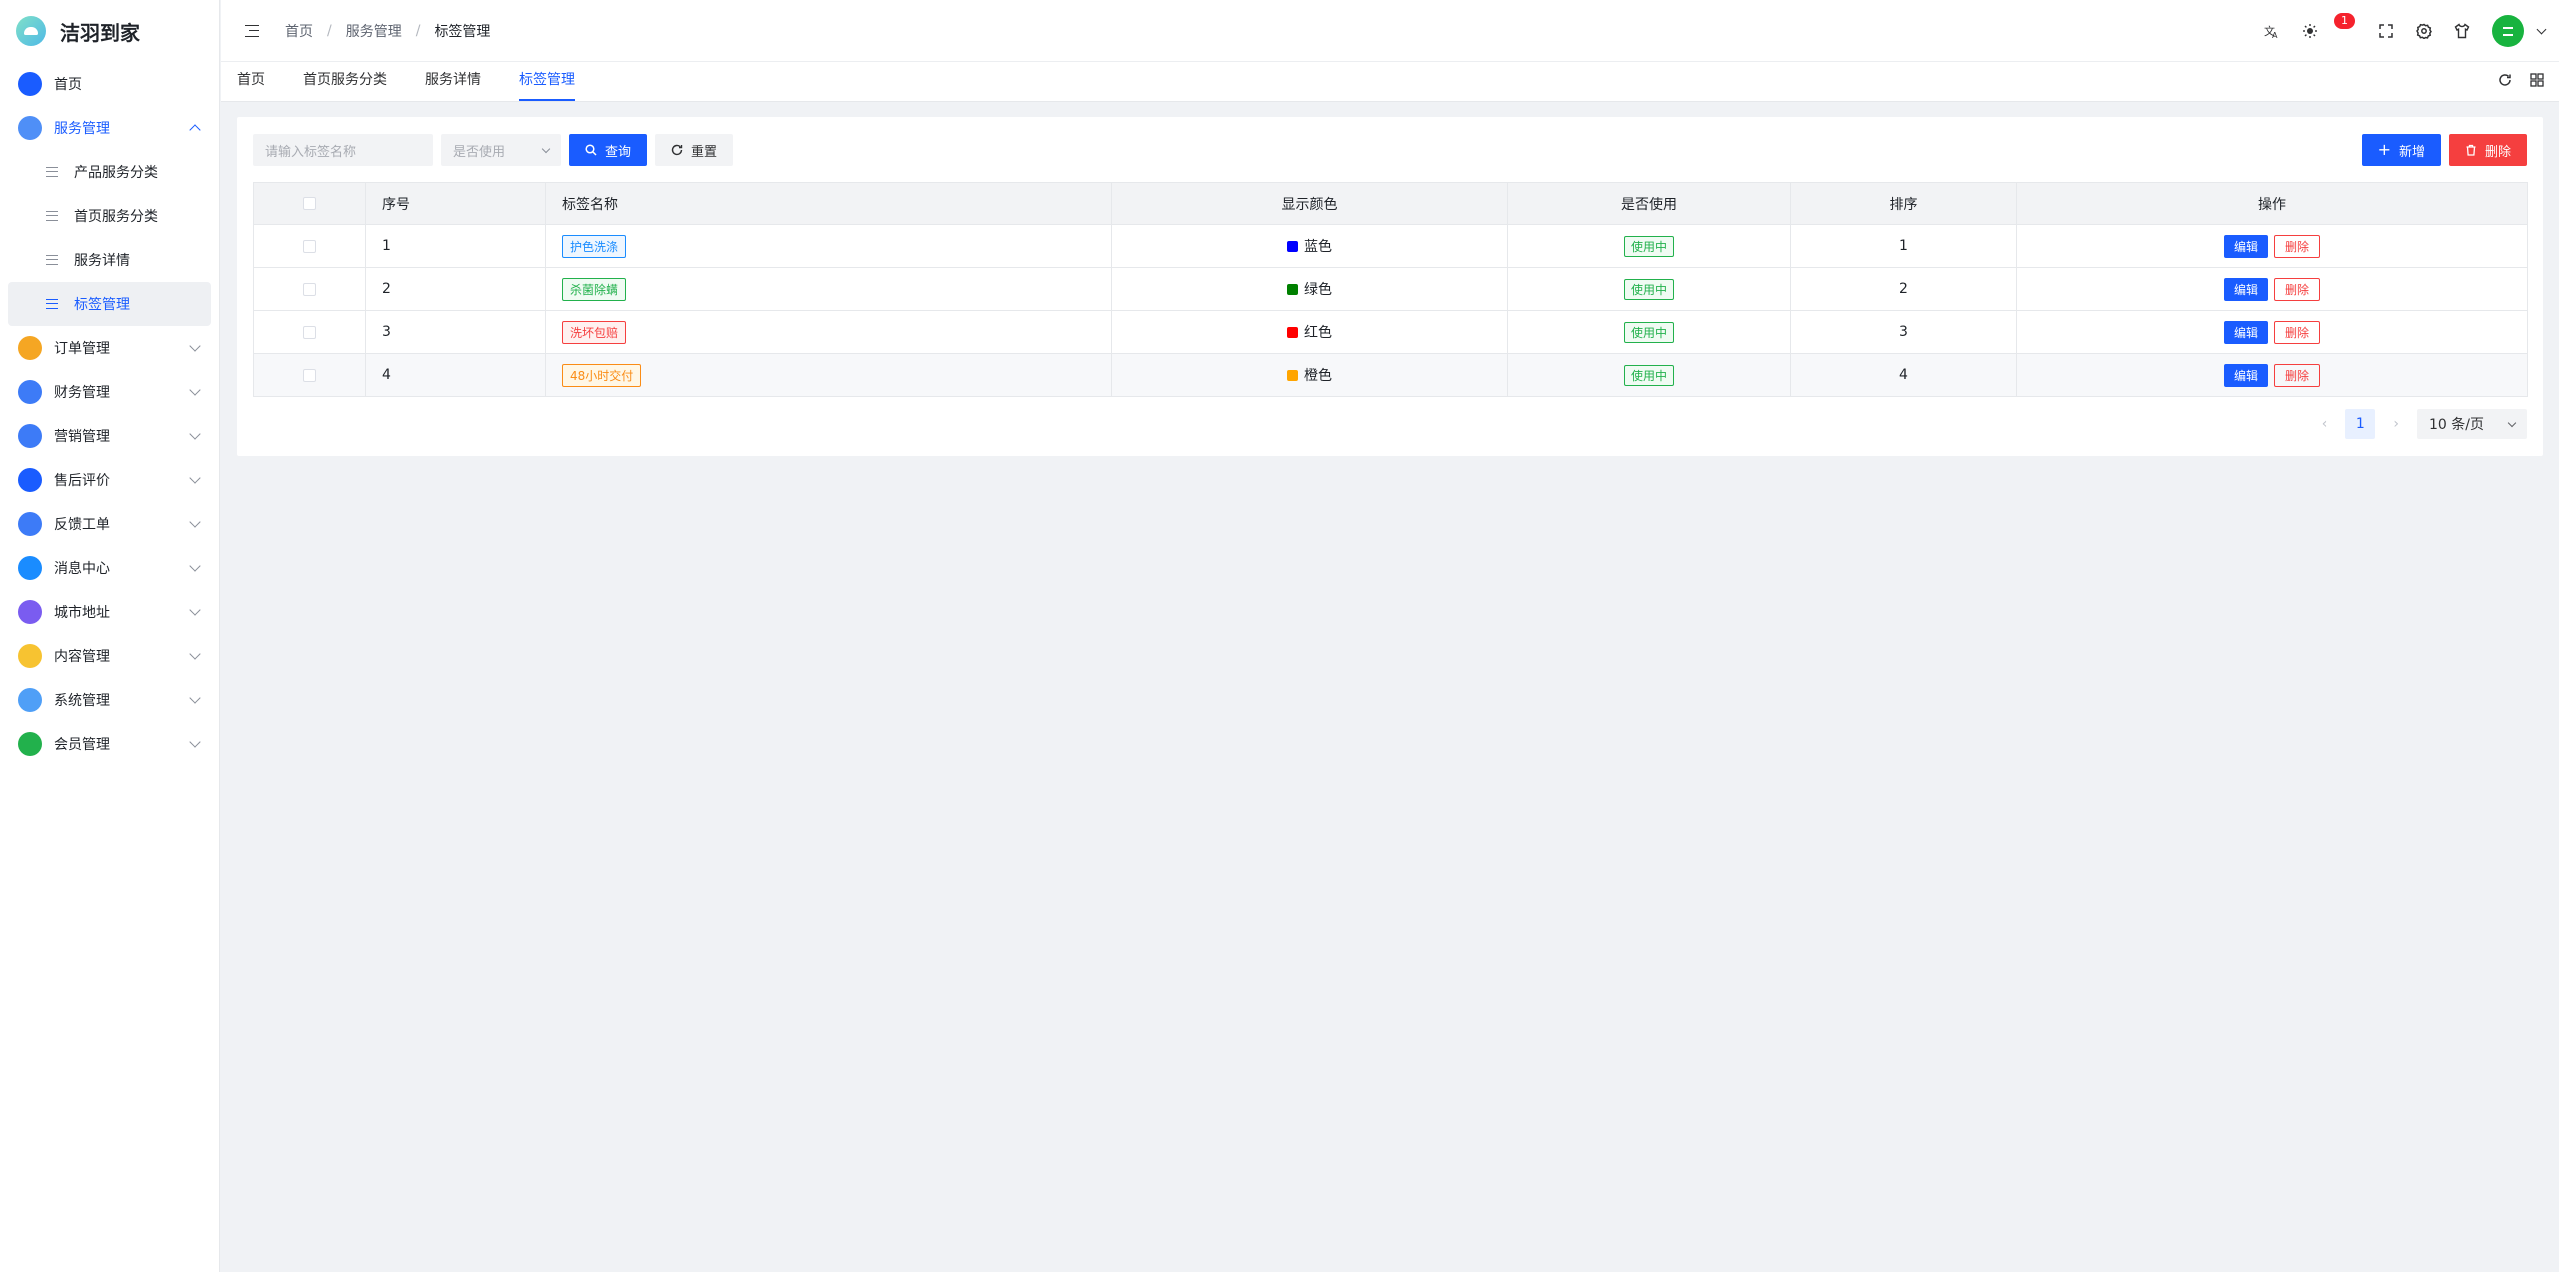 The width and height of the screenshot is (2559, 1272). I want to click on color-swatch, so click(1292, 375).